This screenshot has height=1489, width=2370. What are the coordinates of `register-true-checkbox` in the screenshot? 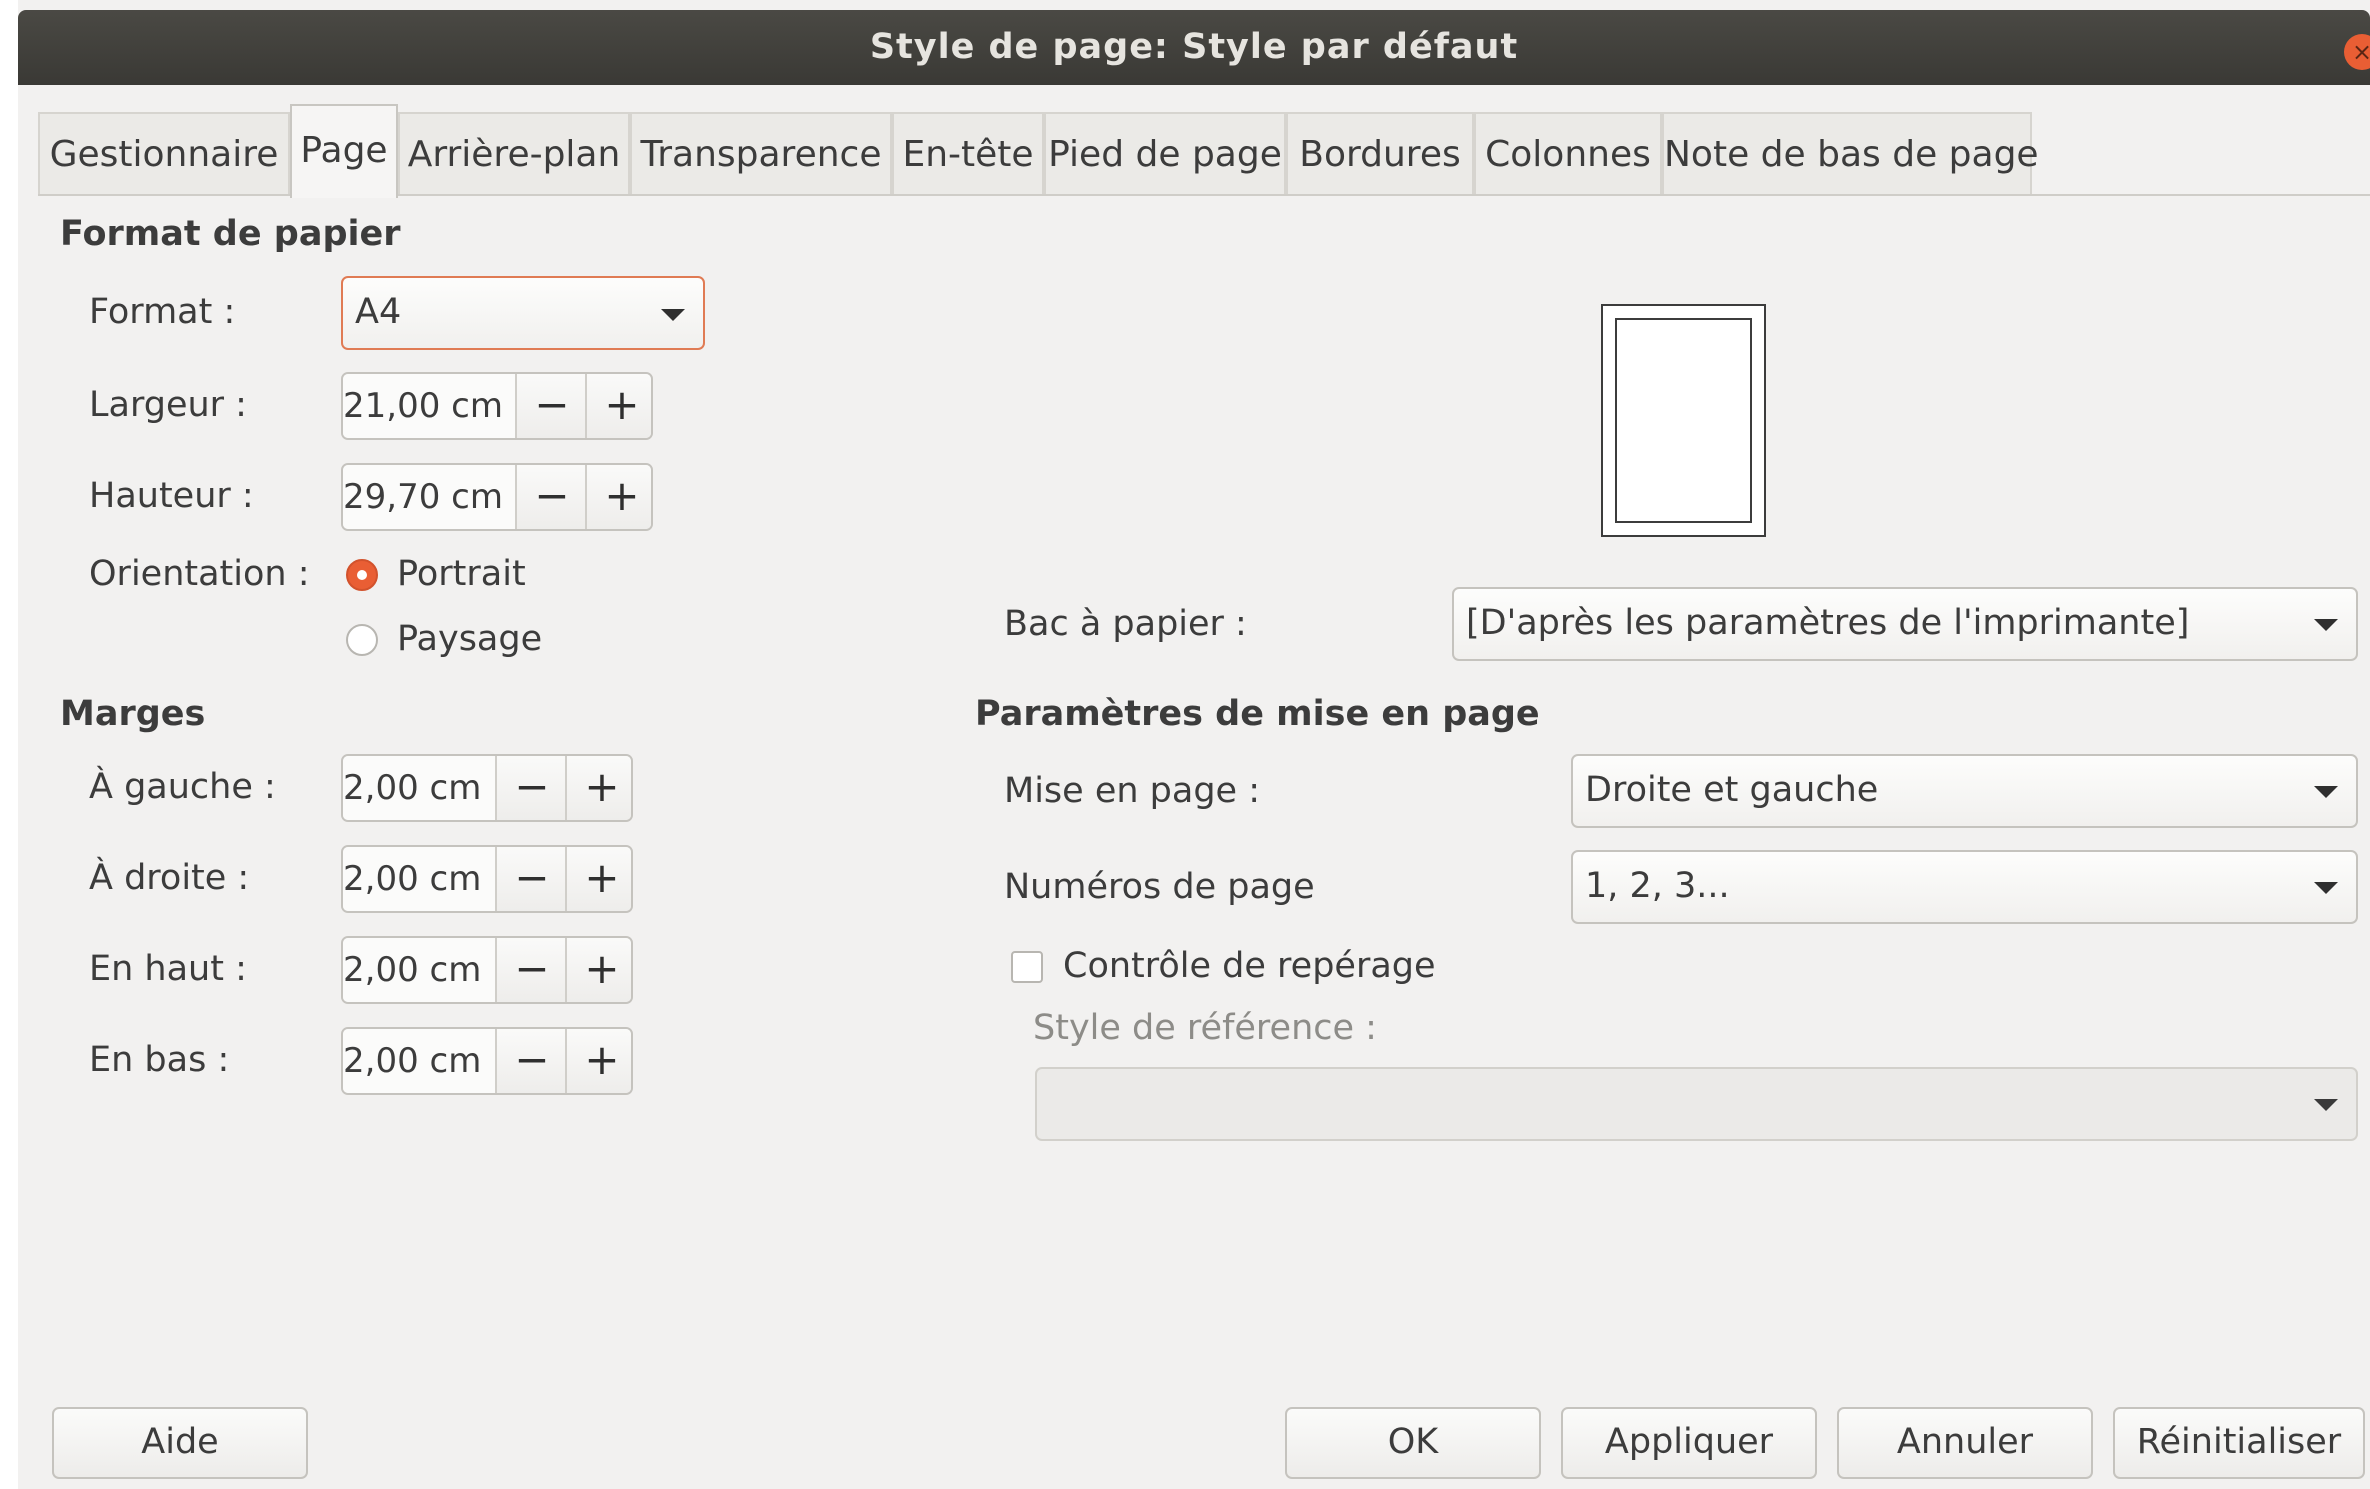 It's located at (1027, 967).